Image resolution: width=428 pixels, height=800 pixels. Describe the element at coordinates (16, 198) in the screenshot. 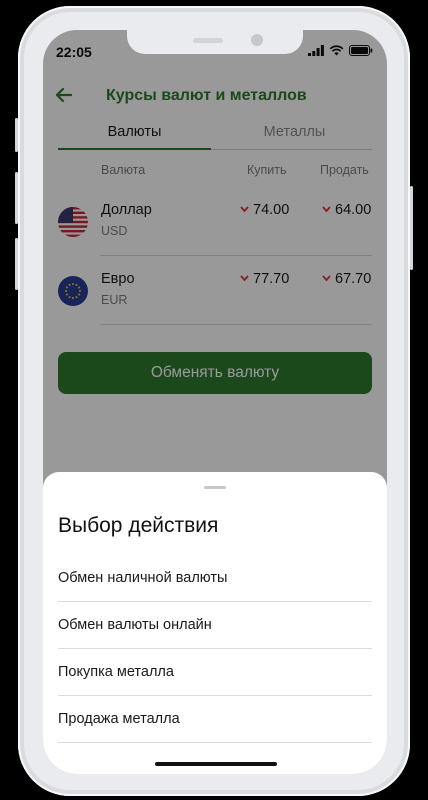

I see `volume-up-button` at that location.